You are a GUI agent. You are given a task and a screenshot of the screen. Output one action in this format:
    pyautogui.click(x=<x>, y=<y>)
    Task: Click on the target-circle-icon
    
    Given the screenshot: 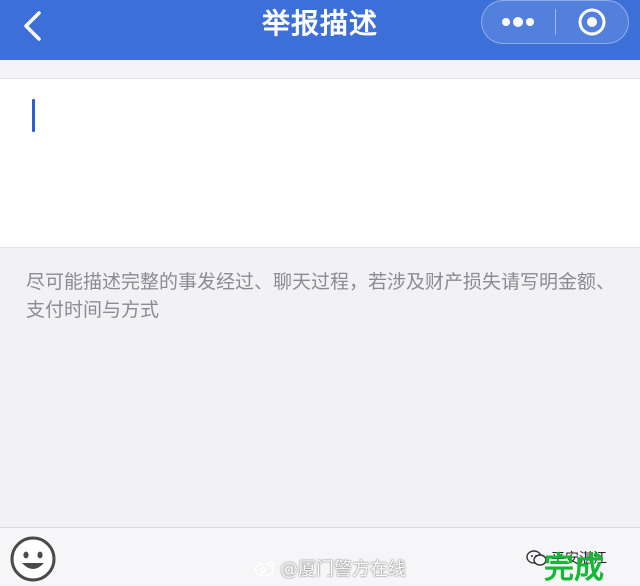 What is the action you would take?
    pyautogui.click(x=592, y=22)
    